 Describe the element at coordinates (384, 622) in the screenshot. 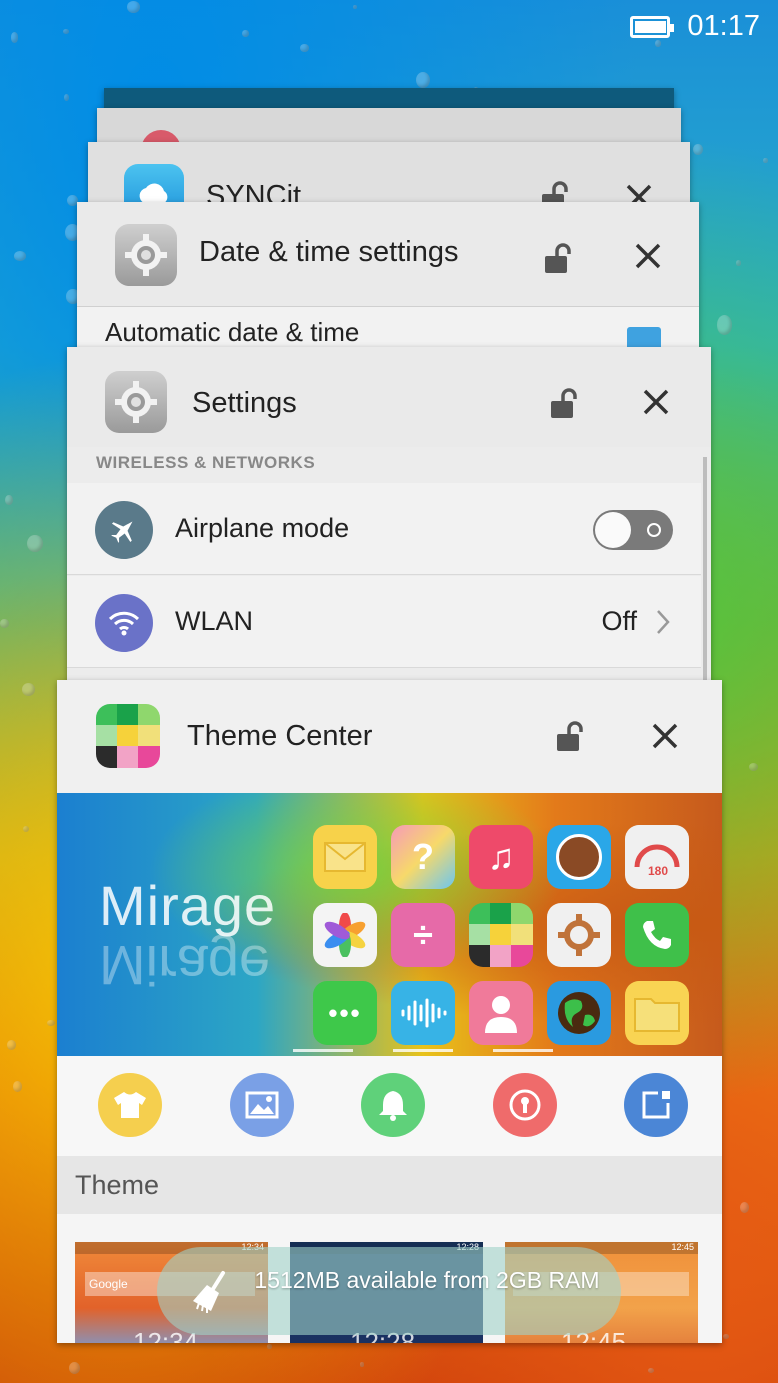

I see `wlan-row: WLAN Off` at that location.